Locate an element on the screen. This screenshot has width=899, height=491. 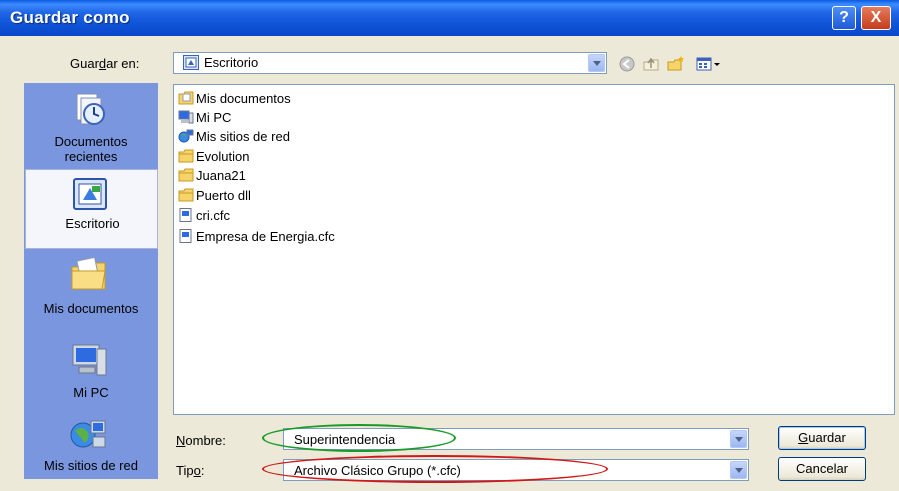
list-item: Puerto dll is located at coordinates (214, 195).